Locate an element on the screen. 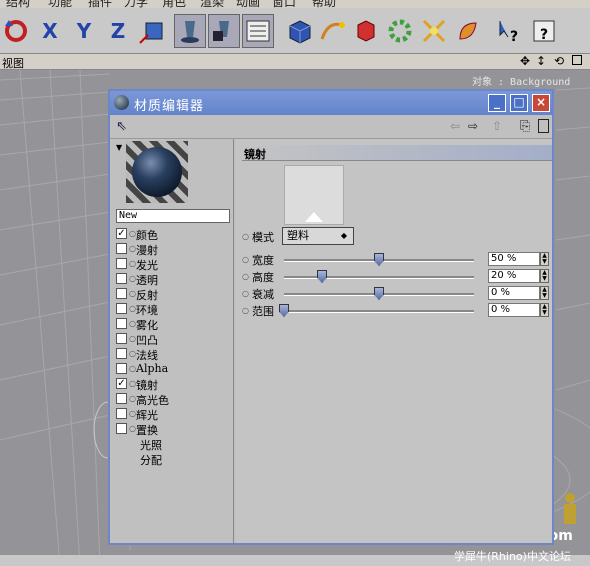 This screenshot has width=590, height=566. window-title: 材质编辑器 is located at coordinates (169, 106).